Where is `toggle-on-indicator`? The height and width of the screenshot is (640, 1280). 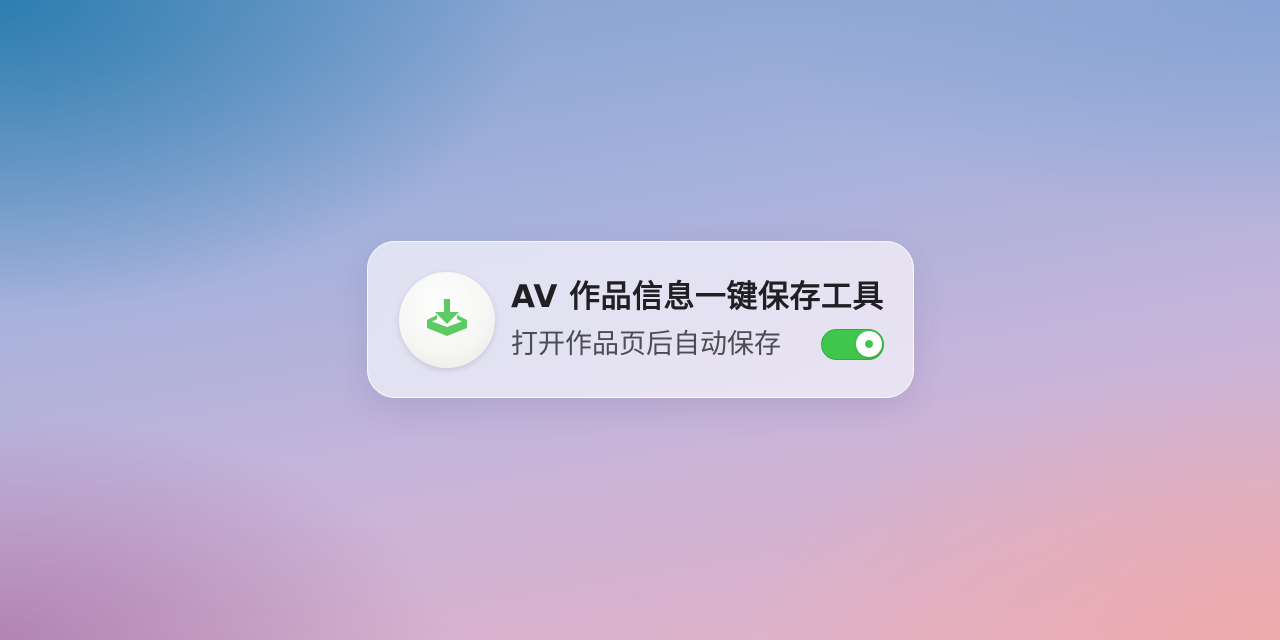 toggle-on-indicator is located at coordinates (869, 344).